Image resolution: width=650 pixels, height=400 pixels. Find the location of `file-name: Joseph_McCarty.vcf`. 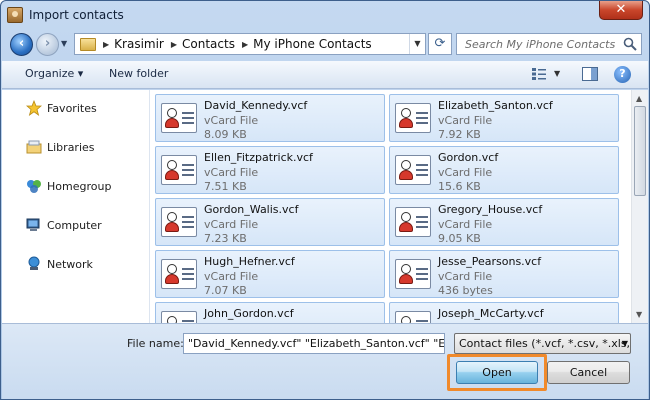

file-name: Joseph_McCarty.vcf is located at coordinates (491, 313).